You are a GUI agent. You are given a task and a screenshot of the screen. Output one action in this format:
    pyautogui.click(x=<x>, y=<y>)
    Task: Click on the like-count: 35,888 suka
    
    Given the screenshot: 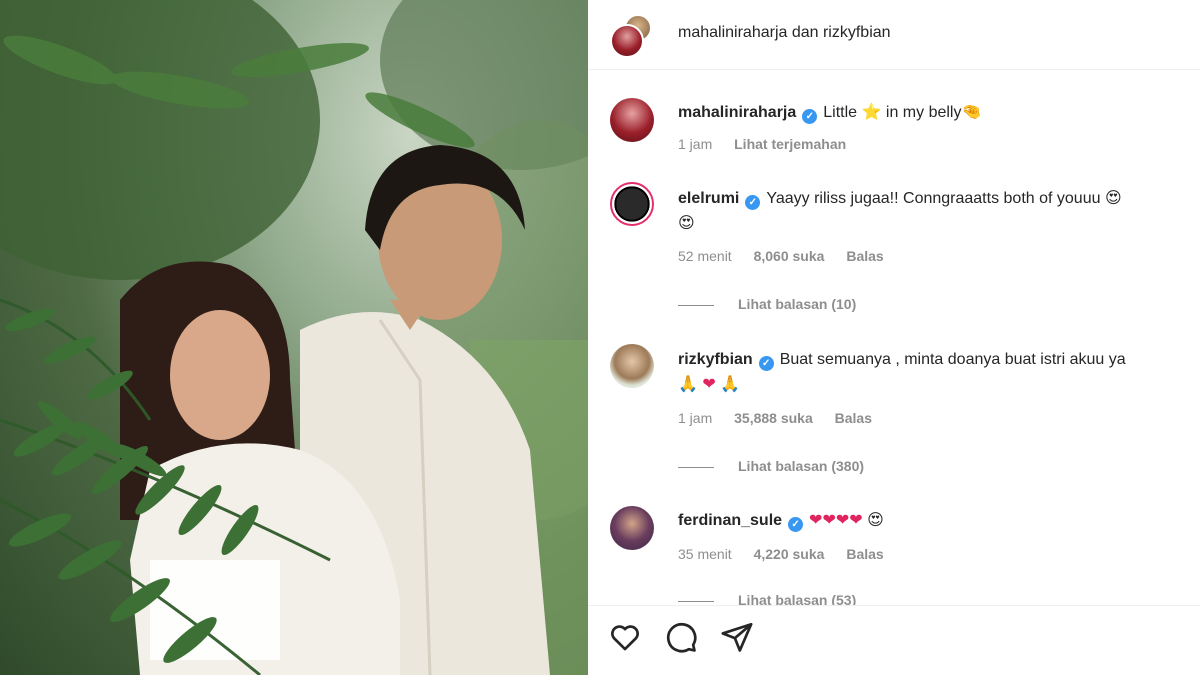 What is the action you would take?
    pyautogui.click(x=773, y=418)
    